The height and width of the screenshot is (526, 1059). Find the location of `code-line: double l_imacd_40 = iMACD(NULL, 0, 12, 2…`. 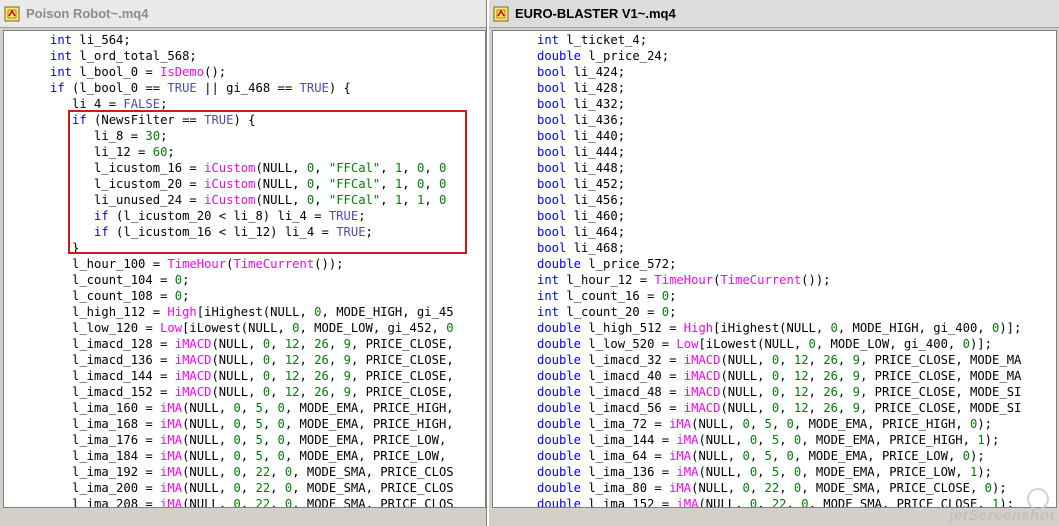

code-line: double l_imacd_40 = iMACD(NULL, 0, 12, 2… is located at coordinates (779, 376).